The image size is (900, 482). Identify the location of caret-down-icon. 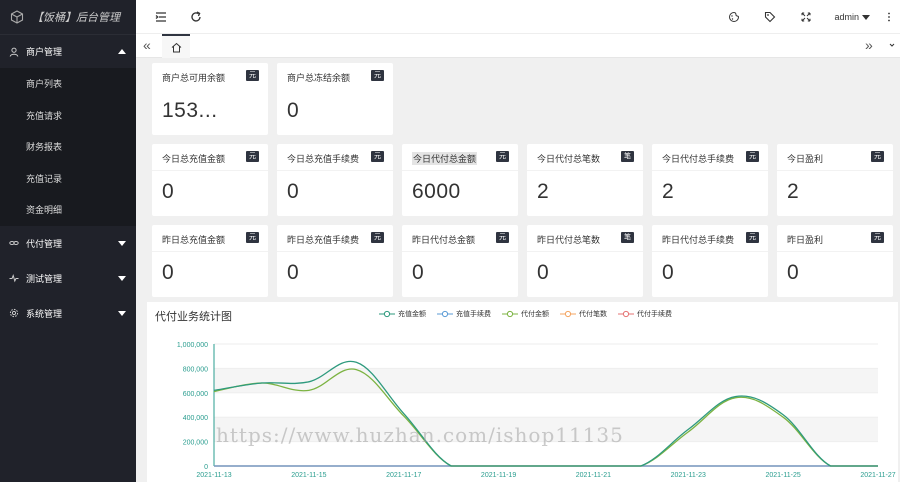
(866, 17).